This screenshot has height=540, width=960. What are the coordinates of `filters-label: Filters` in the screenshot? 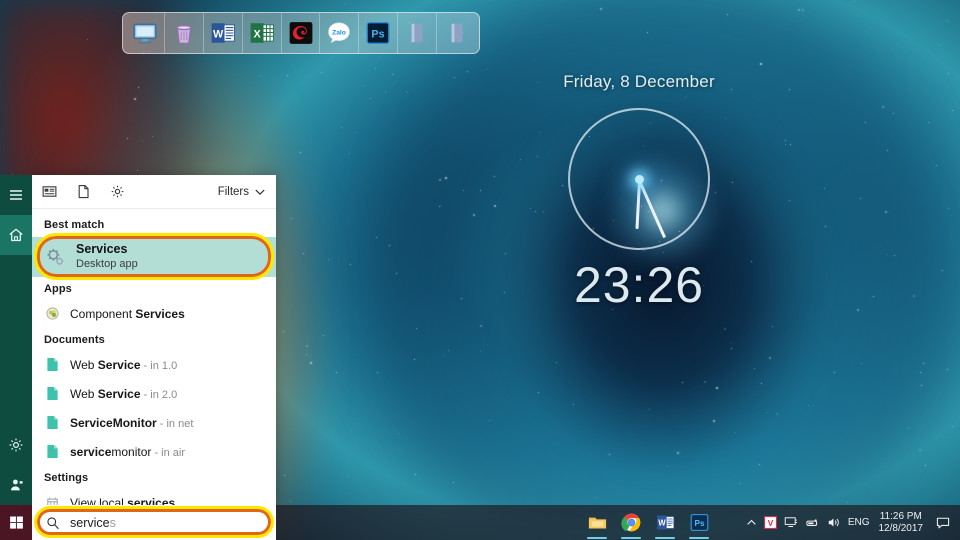 It's located at (233, 191).